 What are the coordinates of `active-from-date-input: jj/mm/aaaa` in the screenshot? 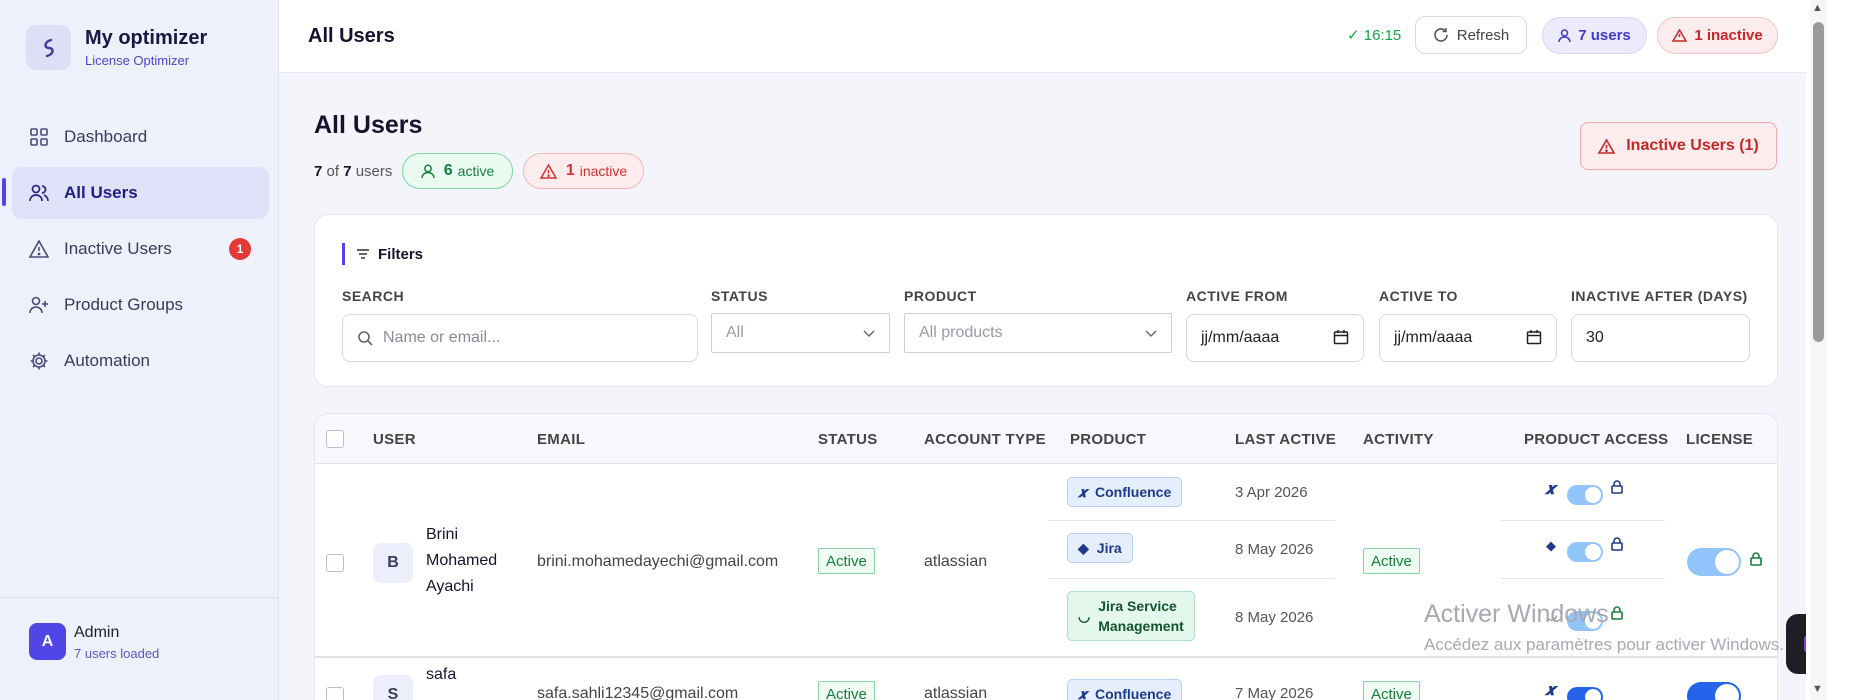 It's located at (1275, 338).